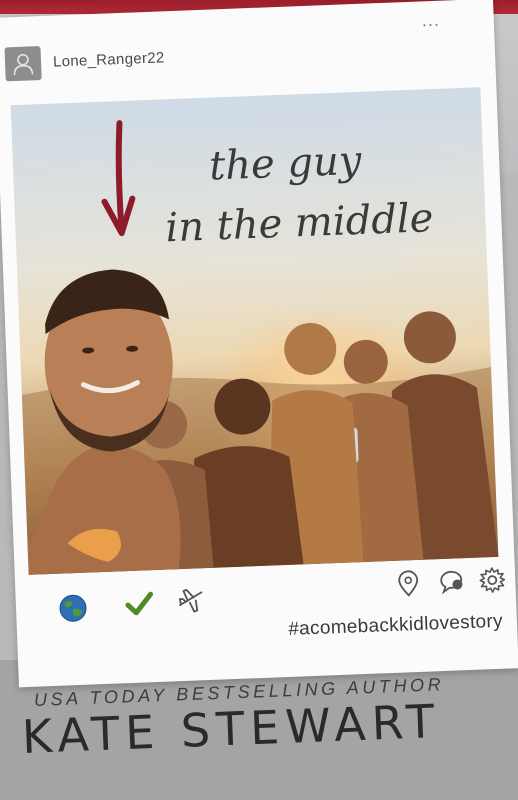 This screenshot has height=800, width=518. Describe the element at coordinates (492, 580) in the screenshot. I see `gear-icon` at that location.